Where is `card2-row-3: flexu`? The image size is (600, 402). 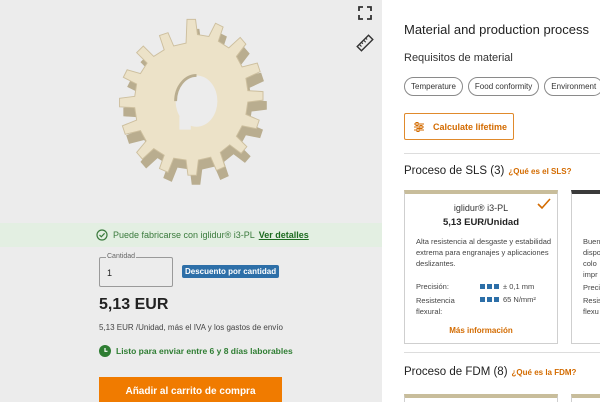
card2-row-3: flexu is located at coordinates (591, 311).